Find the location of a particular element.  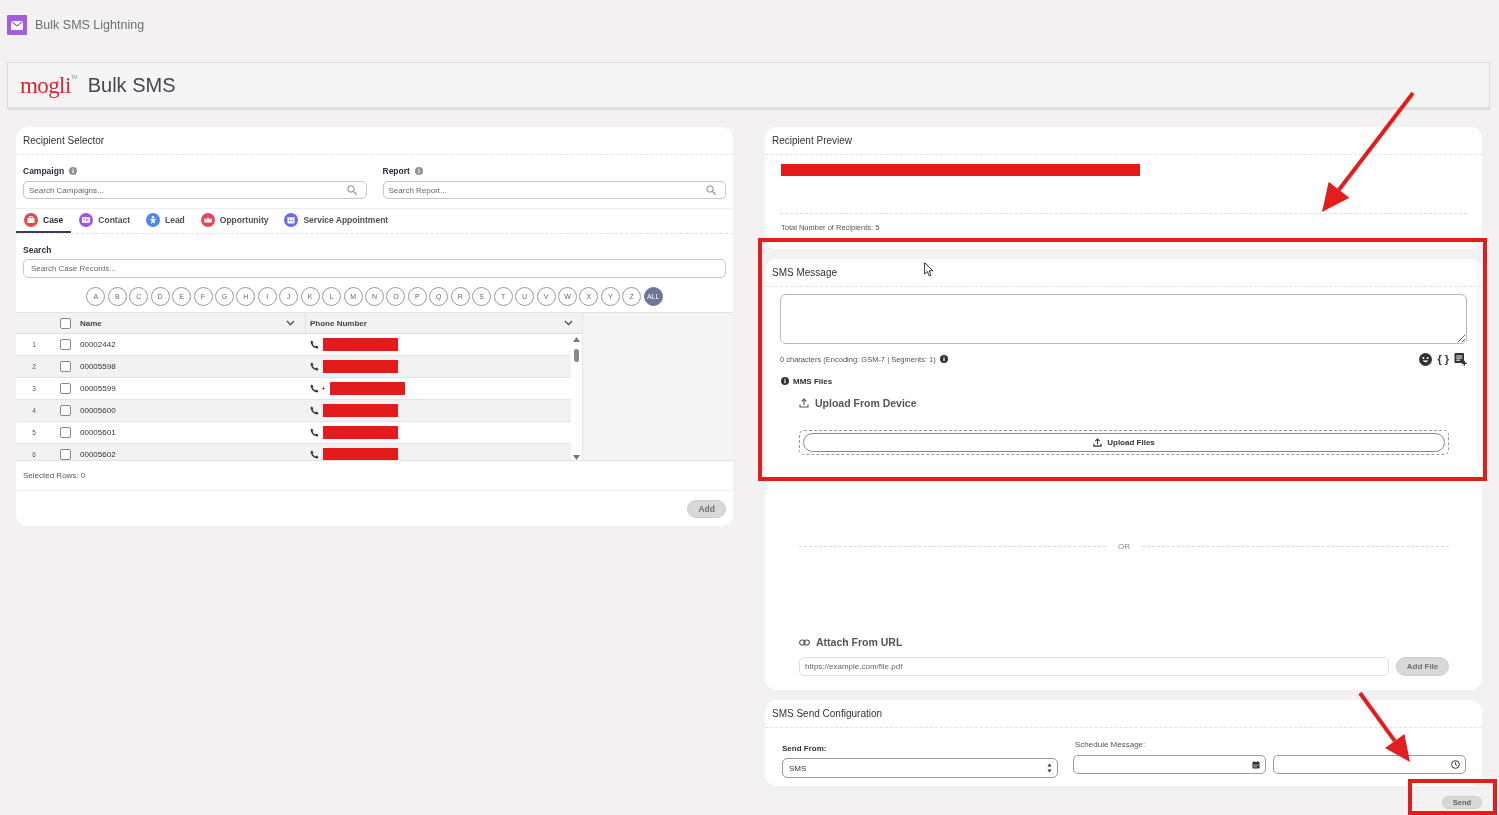

field-label: Schedule Message: is located at coordinates (1110, 745).